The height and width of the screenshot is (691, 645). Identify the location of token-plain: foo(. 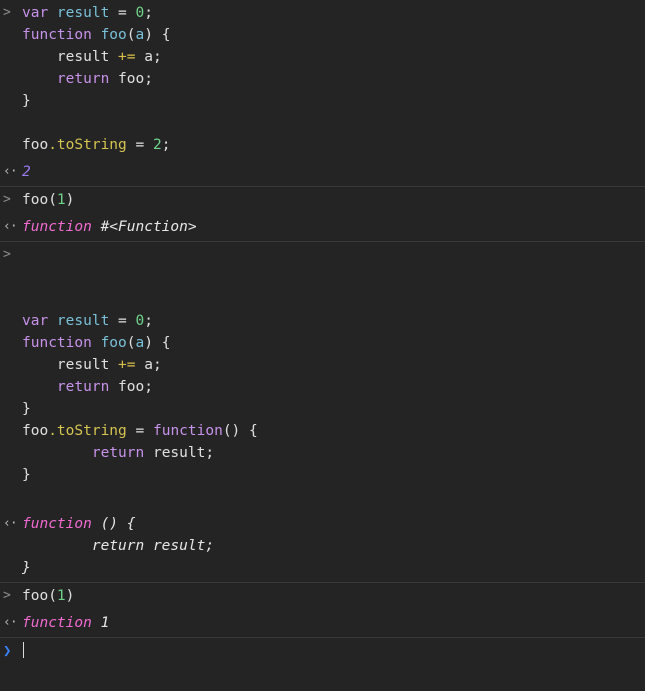
(39, 200).